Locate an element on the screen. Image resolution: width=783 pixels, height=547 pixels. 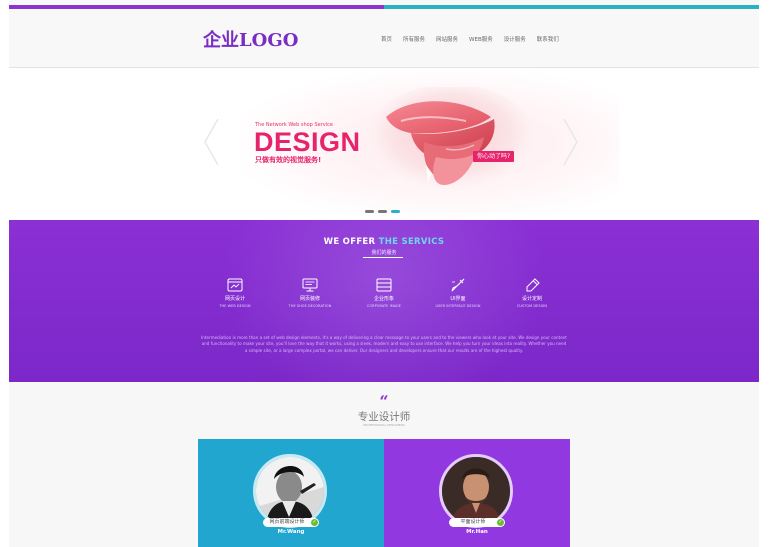
services-title: WE OFFER THE SERVICS is located at coordinates (384, 242).